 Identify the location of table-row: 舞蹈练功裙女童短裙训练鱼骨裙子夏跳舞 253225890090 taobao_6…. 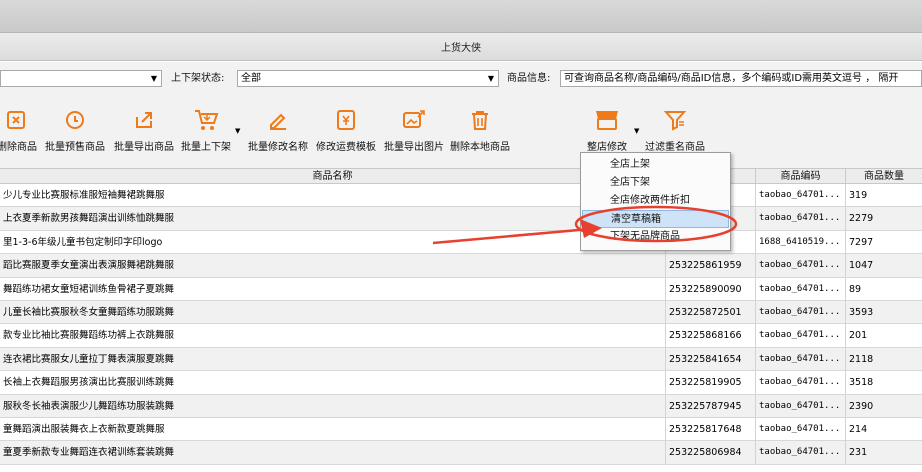
(461, 289).